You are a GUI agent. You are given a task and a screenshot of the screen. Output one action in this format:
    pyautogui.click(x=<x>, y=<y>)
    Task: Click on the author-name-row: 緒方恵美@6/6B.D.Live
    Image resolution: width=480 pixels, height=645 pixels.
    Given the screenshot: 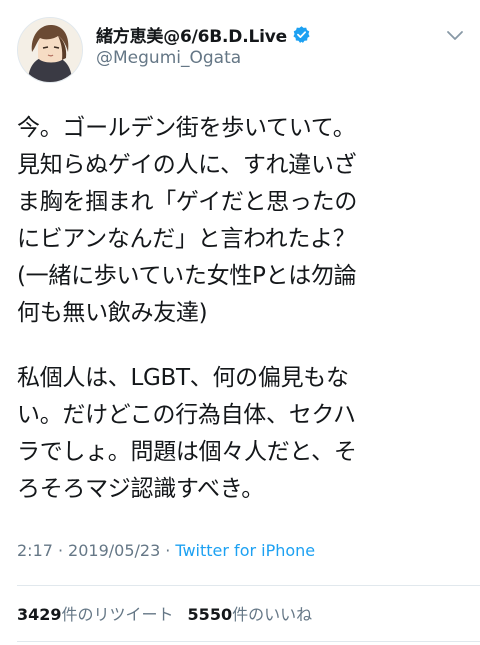 What is the action you would take?
    pyautogui.click(x=203, y=34)
    